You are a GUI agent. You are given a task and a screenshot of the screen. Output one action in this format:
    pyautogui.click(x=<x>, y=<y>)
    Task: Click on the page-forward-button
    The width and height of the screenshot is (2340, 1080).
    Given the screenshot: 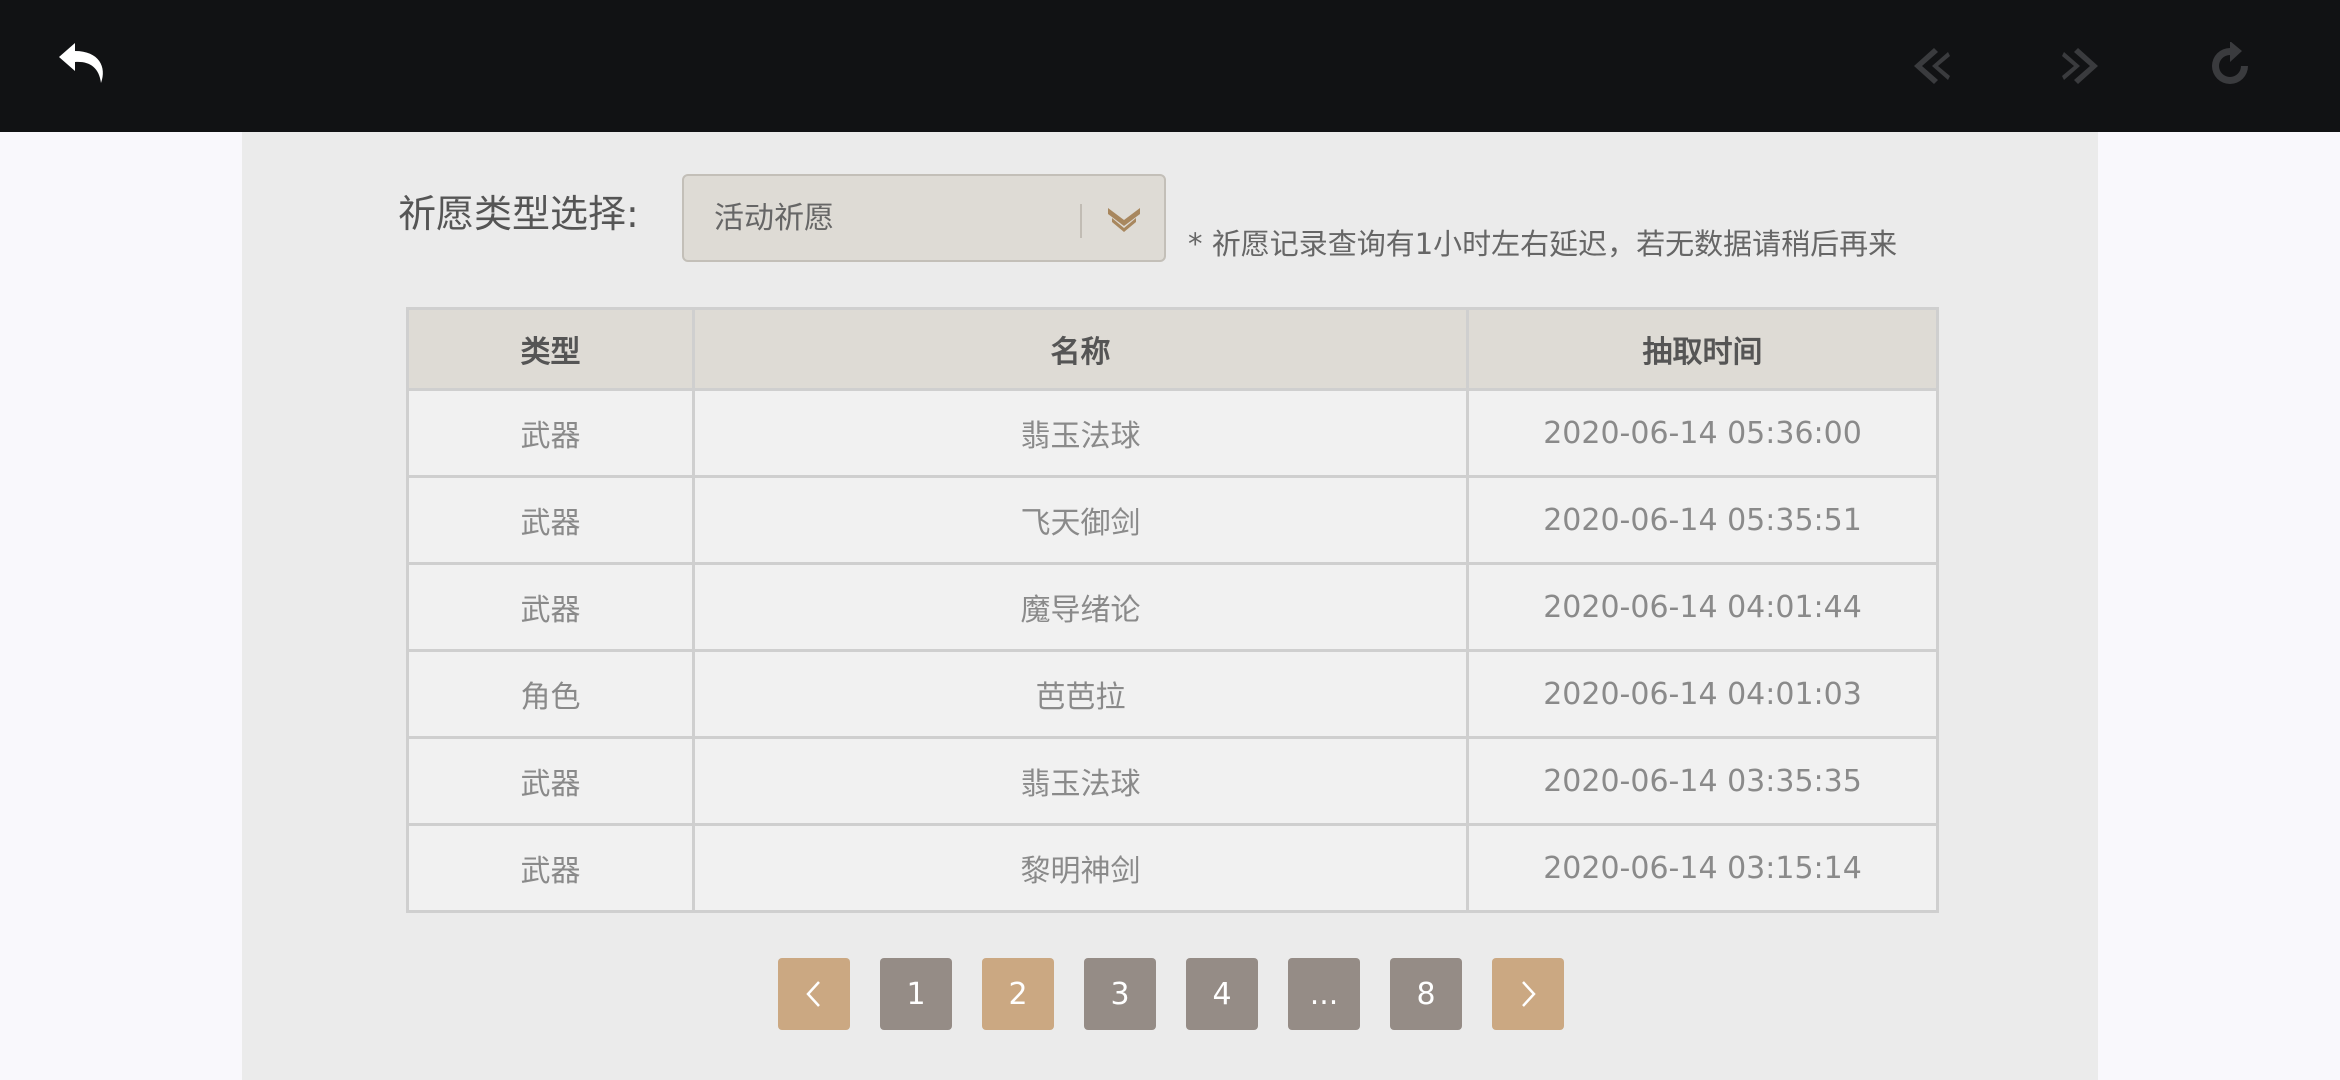 What is the action you would take?
    pyautogui.click(x=2080, y=66)
    